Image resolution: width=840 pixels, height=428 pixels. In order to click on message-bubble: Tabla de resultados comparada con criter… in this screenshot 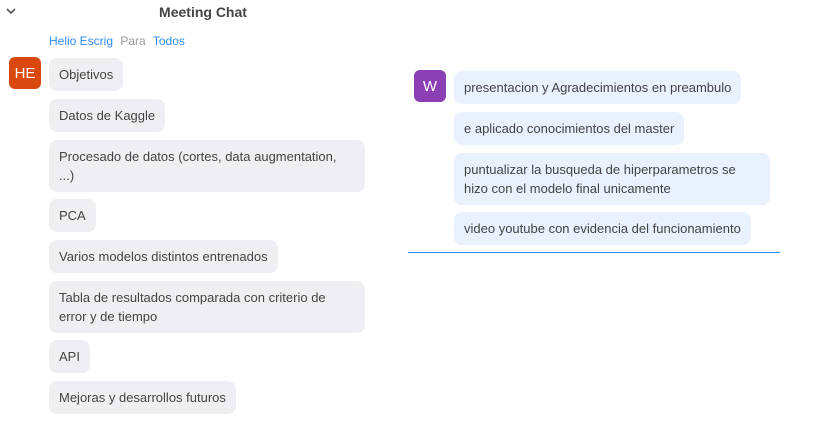, I will do `click(207, 307)`.